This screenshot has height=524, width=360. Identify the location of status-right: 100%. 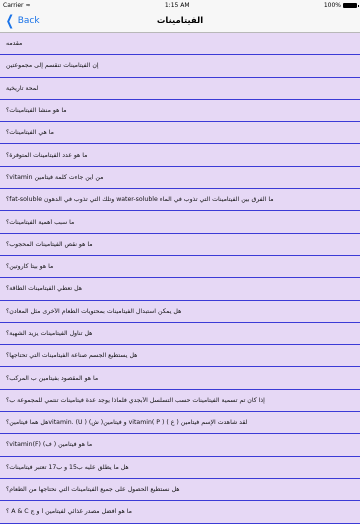
(341, 5).